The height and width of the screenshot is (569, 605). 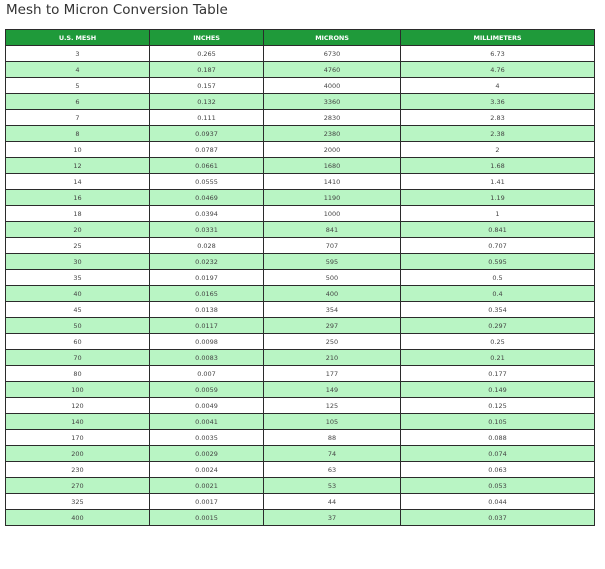 I want to click on table-row: 25 0.028 707 0.707, so click(x=300, y=245).